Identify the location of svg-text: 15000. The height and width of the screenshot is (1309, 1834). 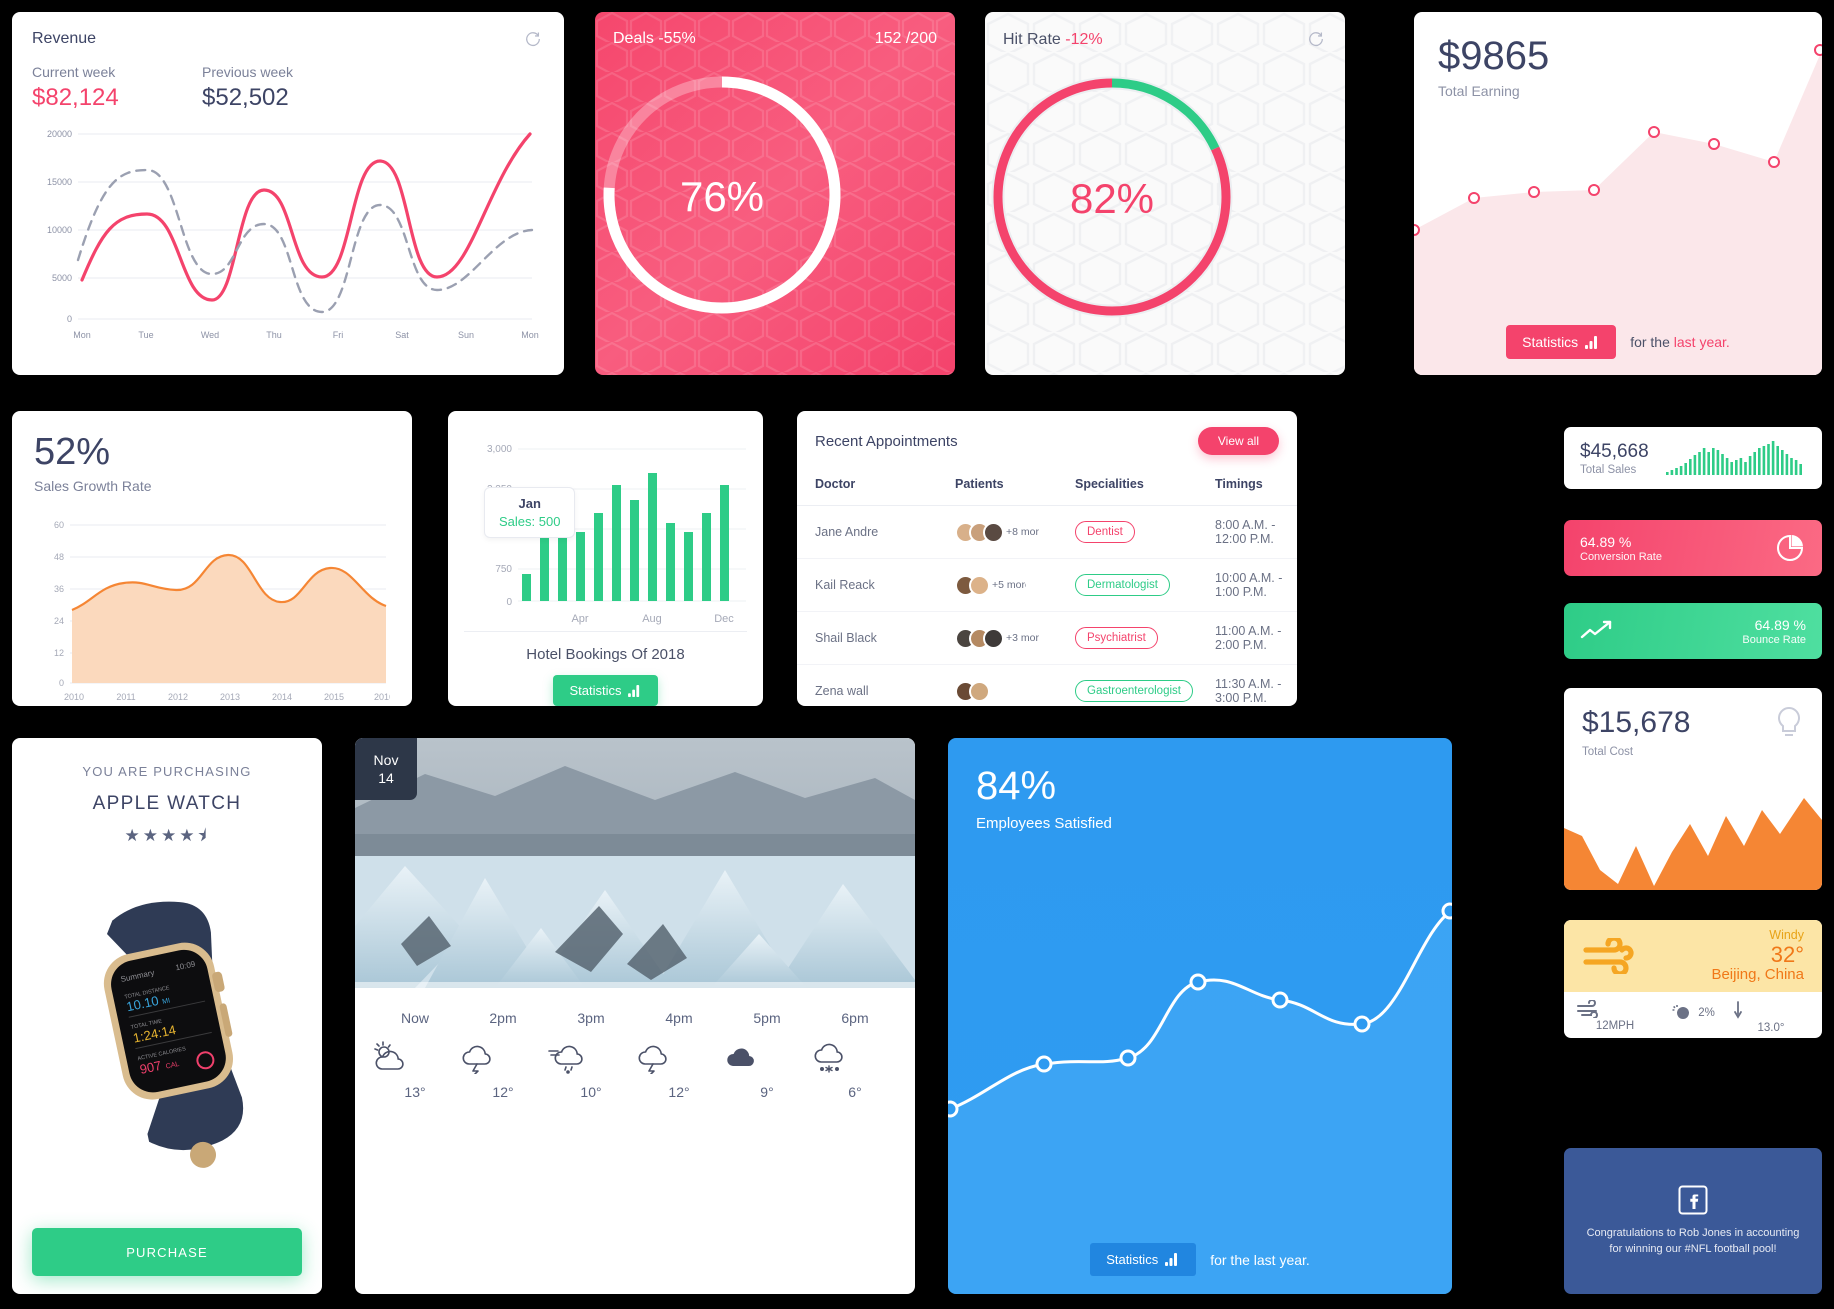
(59, 182).